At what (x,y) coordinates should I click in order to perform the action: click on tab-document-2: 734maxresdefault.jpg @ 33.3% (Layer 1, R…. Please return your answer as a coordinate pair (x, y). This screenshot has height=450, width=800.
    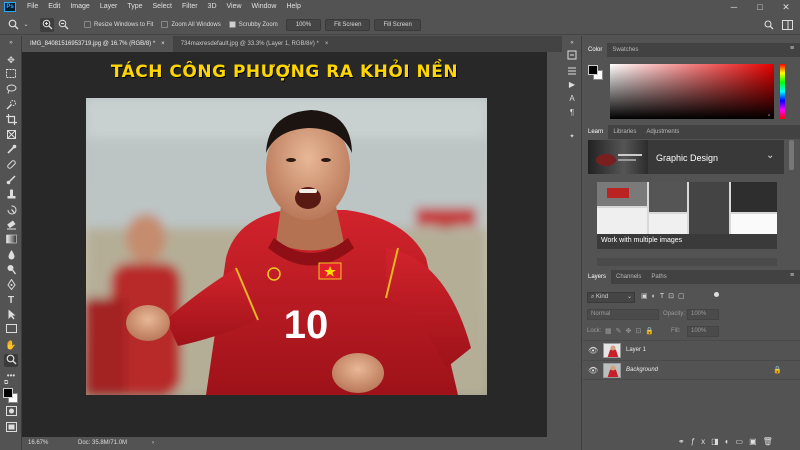
    Looking at the image, I should click on (255, 44).